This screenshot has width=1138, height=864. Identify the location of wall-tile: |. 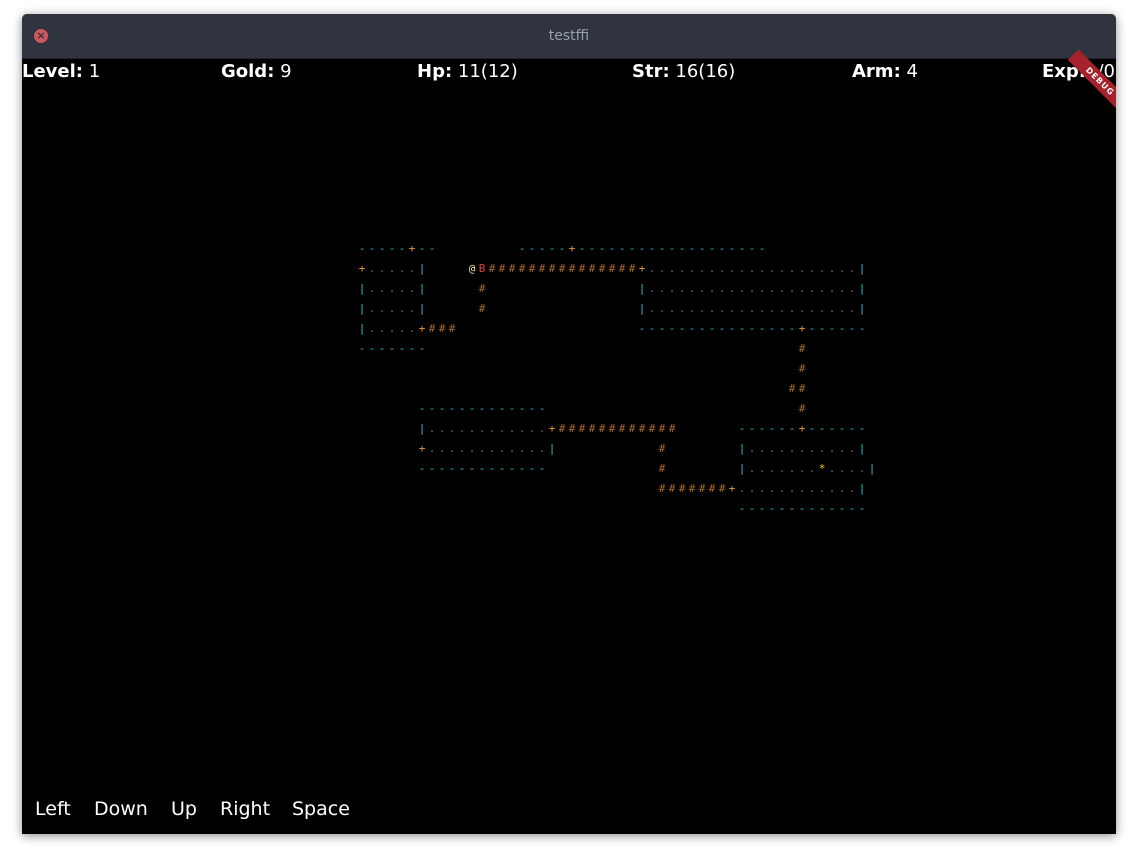
(552, 448).